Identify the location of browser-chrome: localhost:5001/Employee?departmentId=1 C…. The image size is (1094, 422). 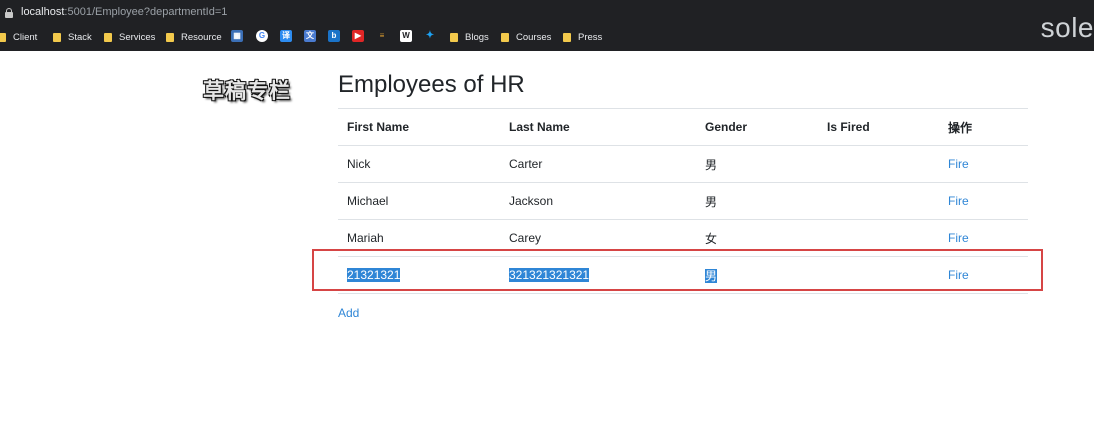
(547, 25).